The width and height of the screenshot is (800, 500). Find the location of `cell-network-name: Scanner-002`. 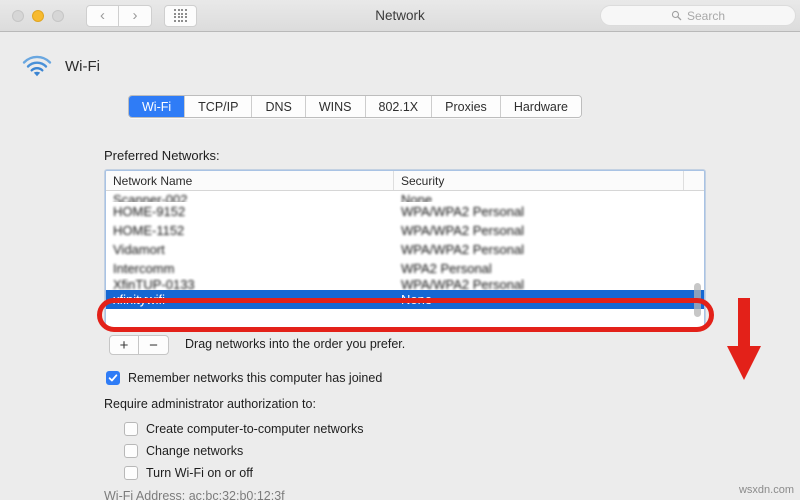

cell-network-name: Scanner-002 is located at coordinates (150, 197).